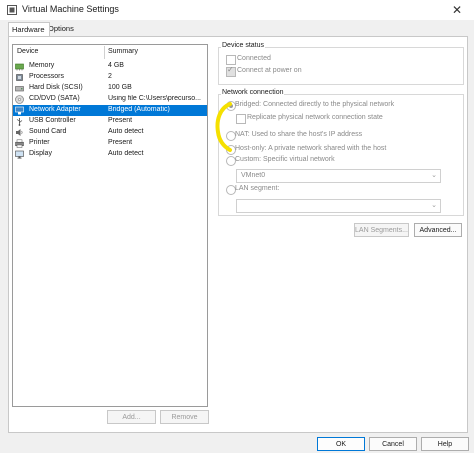 This screenshot has width=474, height=453. Describe the element at coordinates (104, 52) in the screenshot. I see `column-divider` at that location.